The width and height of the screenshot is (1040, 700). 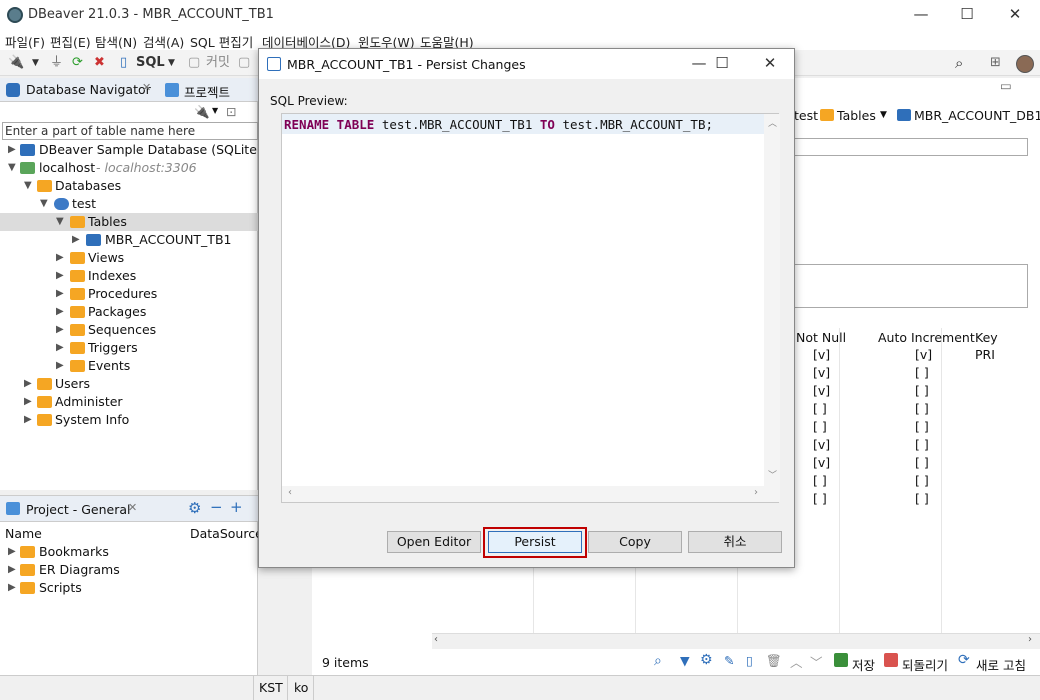 I want to click on menu-sql-editor: SQL 편집기, so click(x=221, y=41).